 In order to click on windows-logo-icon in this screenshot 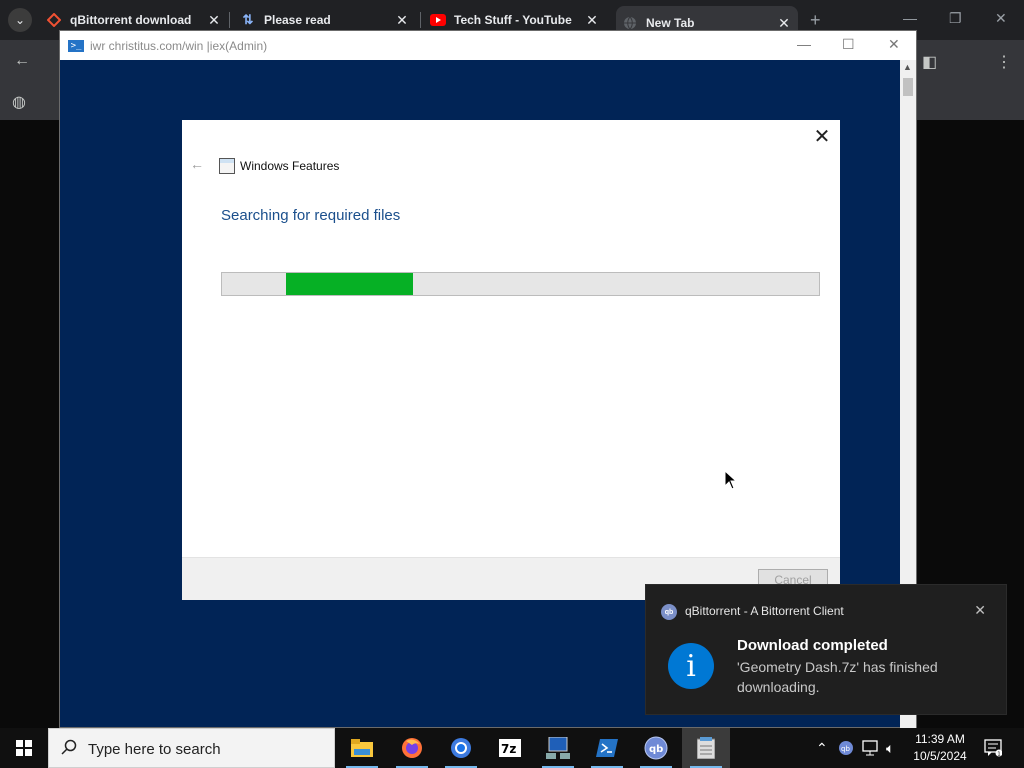, I will do `click(24, 748)`.